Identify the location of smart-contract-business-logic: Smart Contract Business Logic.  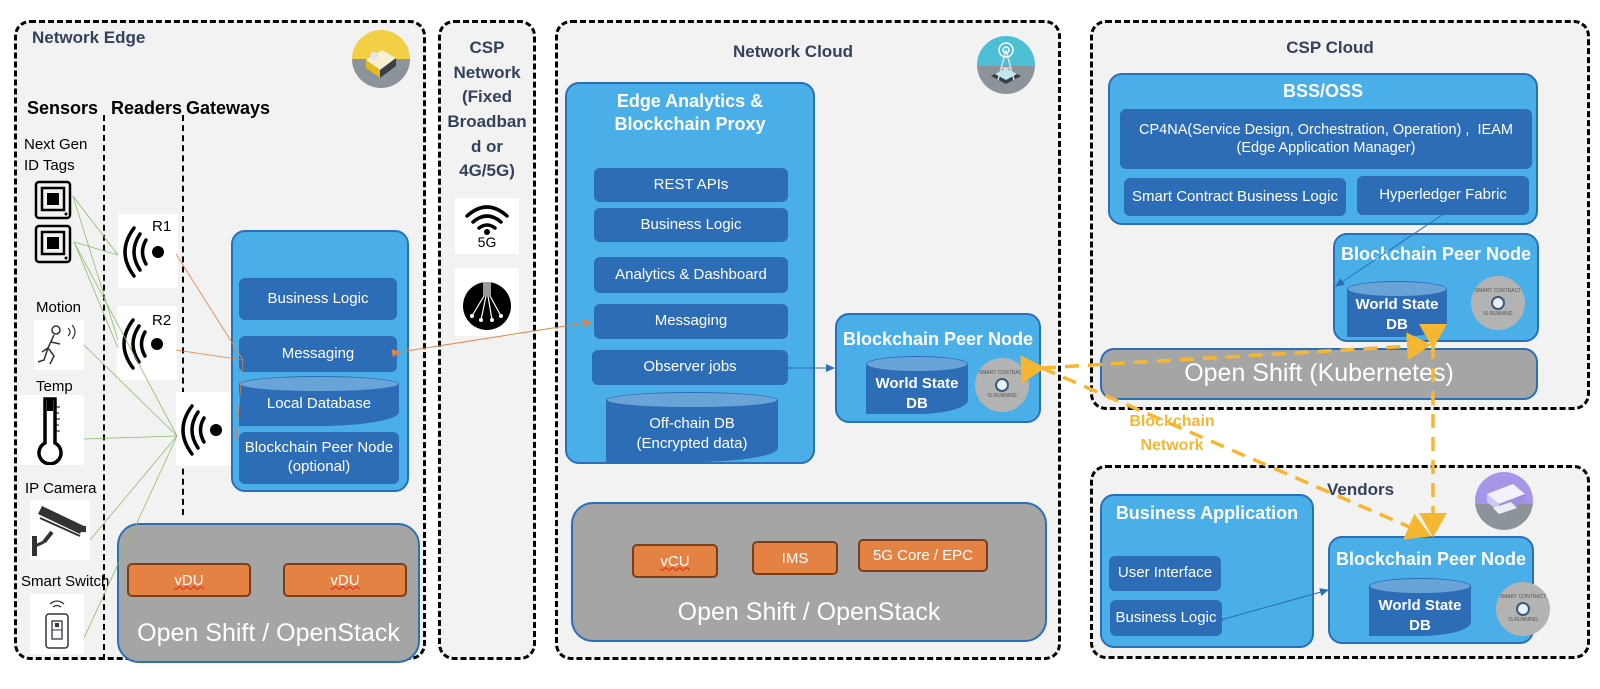
(1235, 197).